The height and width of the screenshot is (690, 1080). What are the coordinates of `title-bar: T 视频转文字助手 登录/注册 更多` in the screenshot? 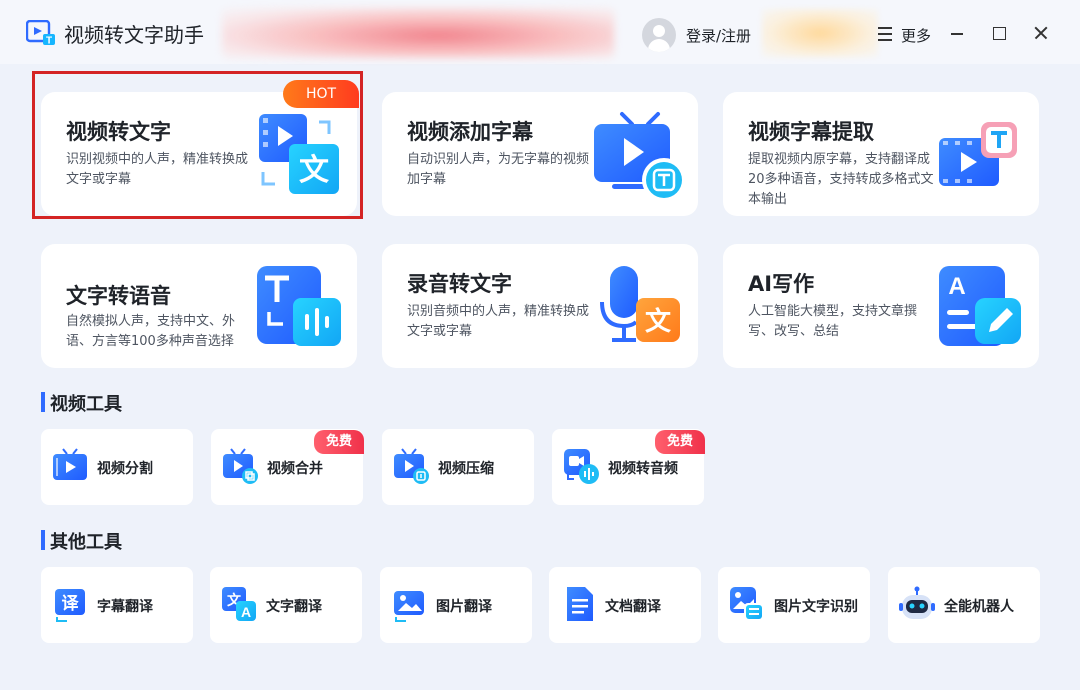 It's located at (540, 32).